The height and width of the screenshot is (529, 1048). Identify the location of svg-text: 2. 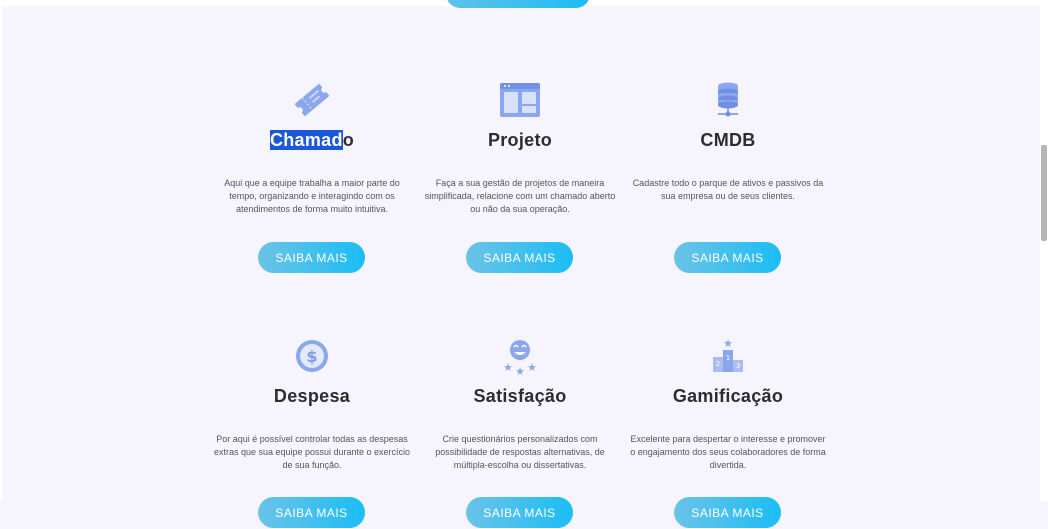
(718, 364).